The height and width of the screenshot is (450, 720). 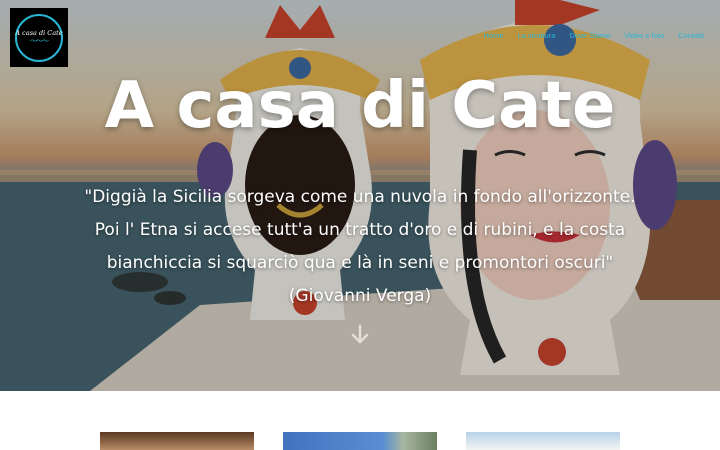 What do you see at coordinates (644, 35) in the screenshot?
I see `nav-video-e-foto: Video e foto` at bounding box center [644, 35].